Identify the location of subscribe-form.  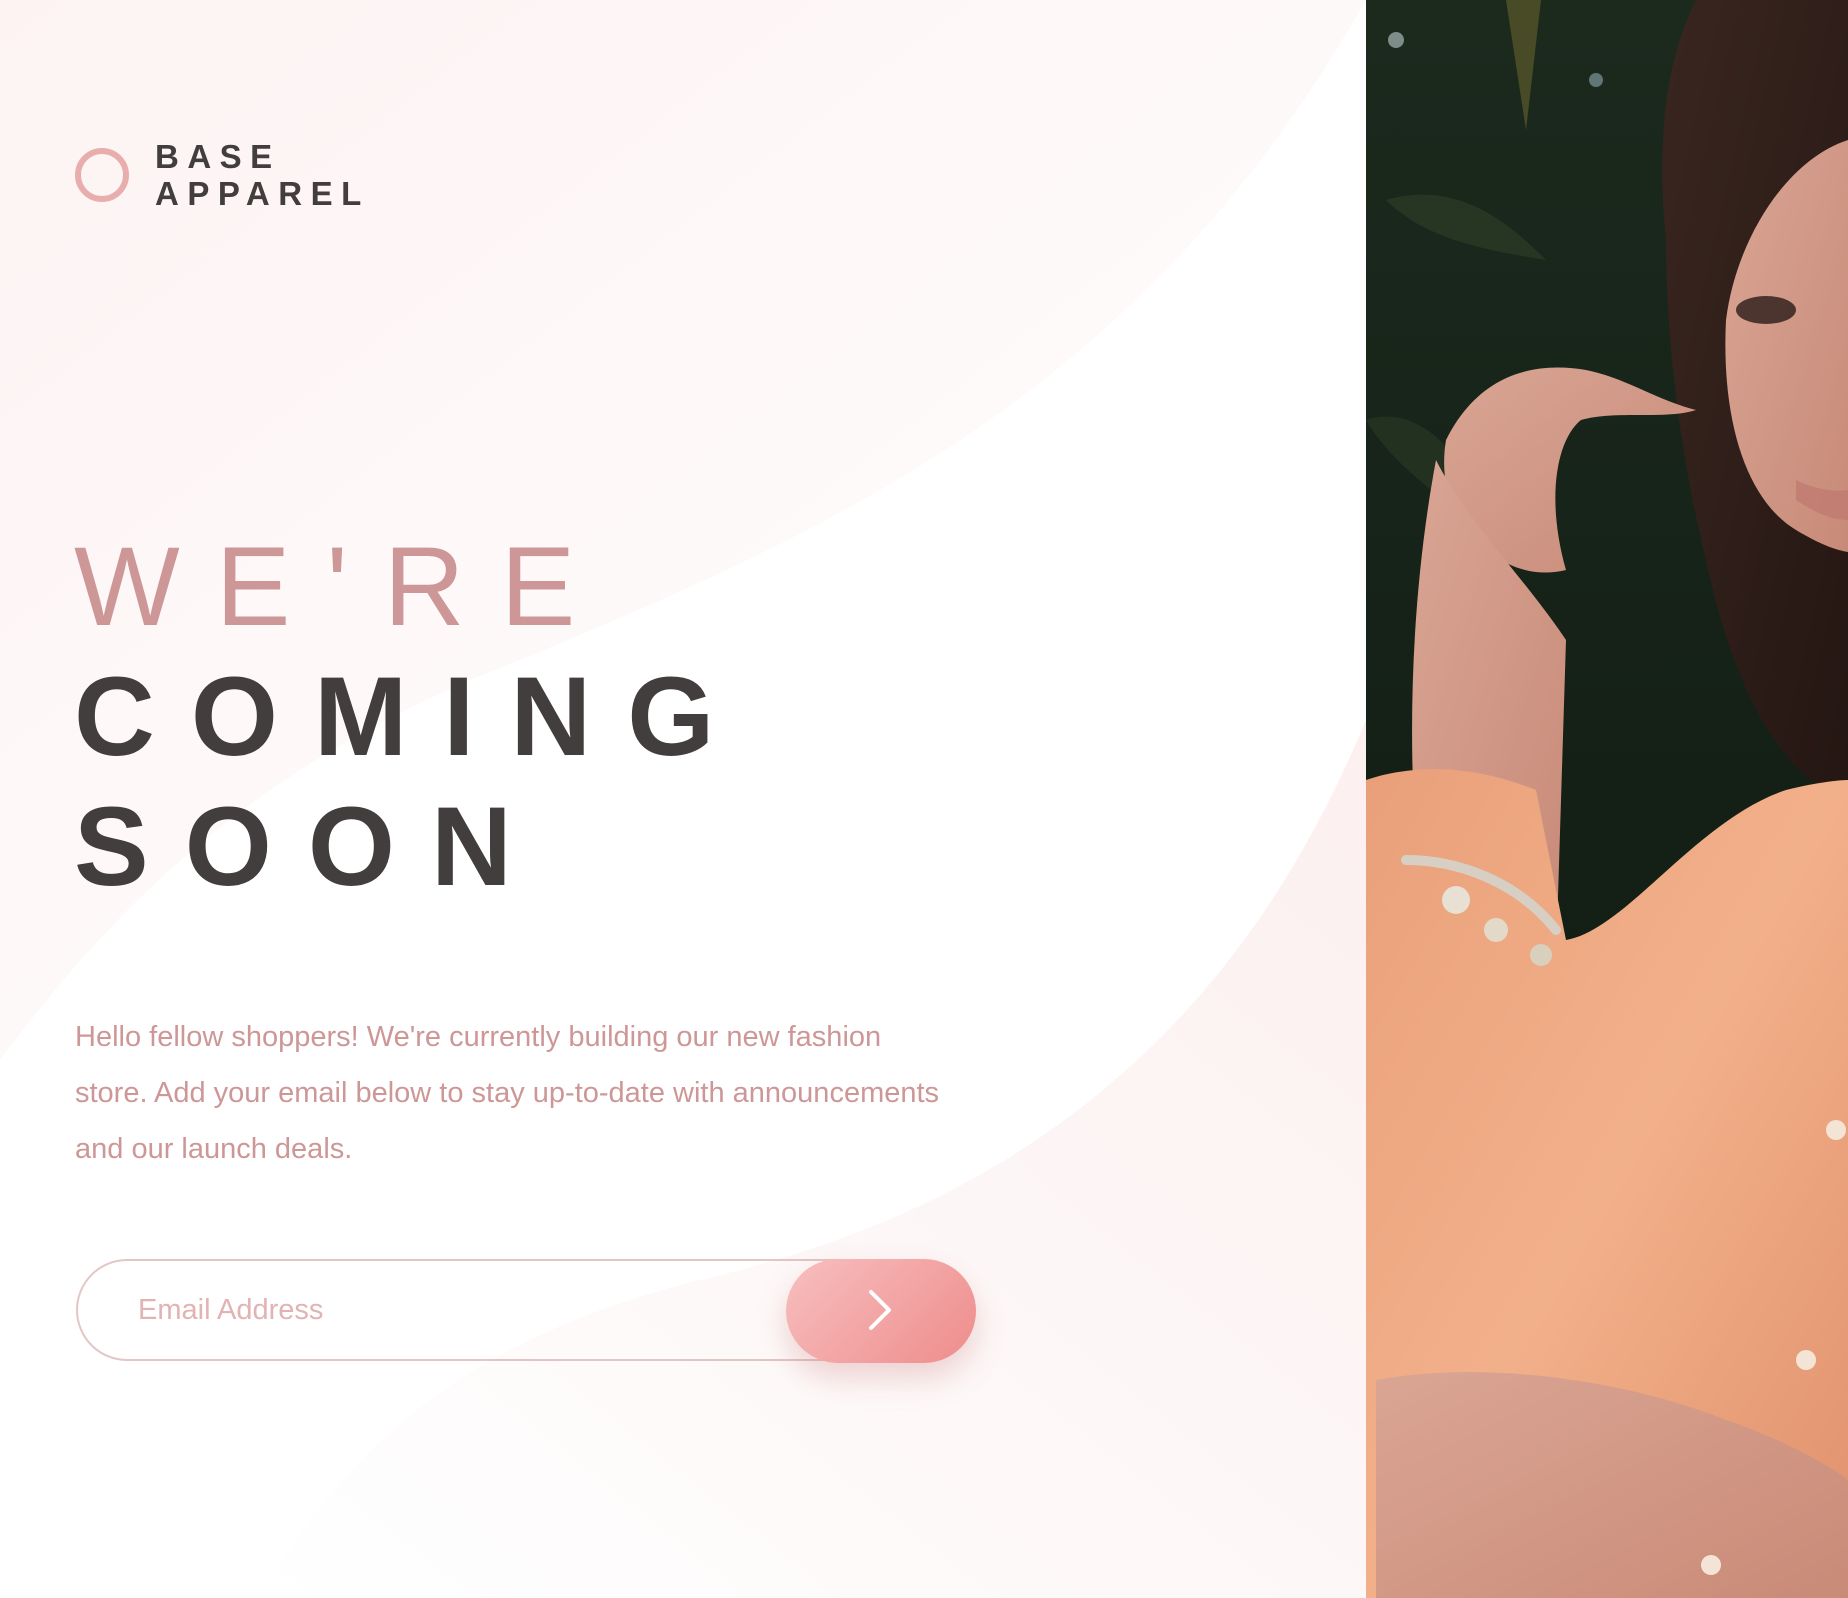
(526, 1311).